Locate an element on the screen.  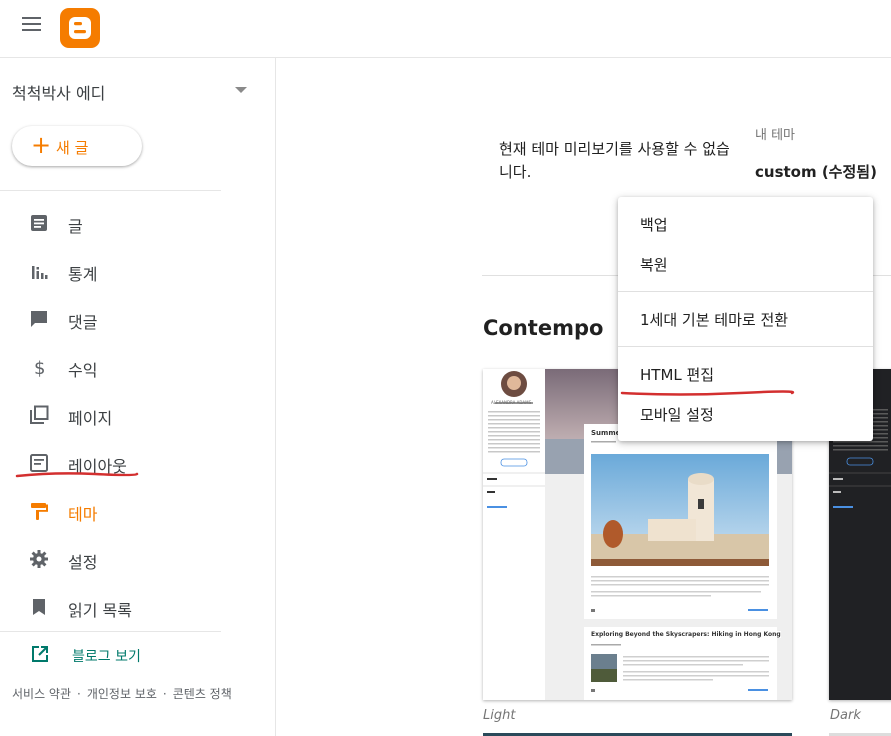
comments-icon is located at coordinates (39, 319).